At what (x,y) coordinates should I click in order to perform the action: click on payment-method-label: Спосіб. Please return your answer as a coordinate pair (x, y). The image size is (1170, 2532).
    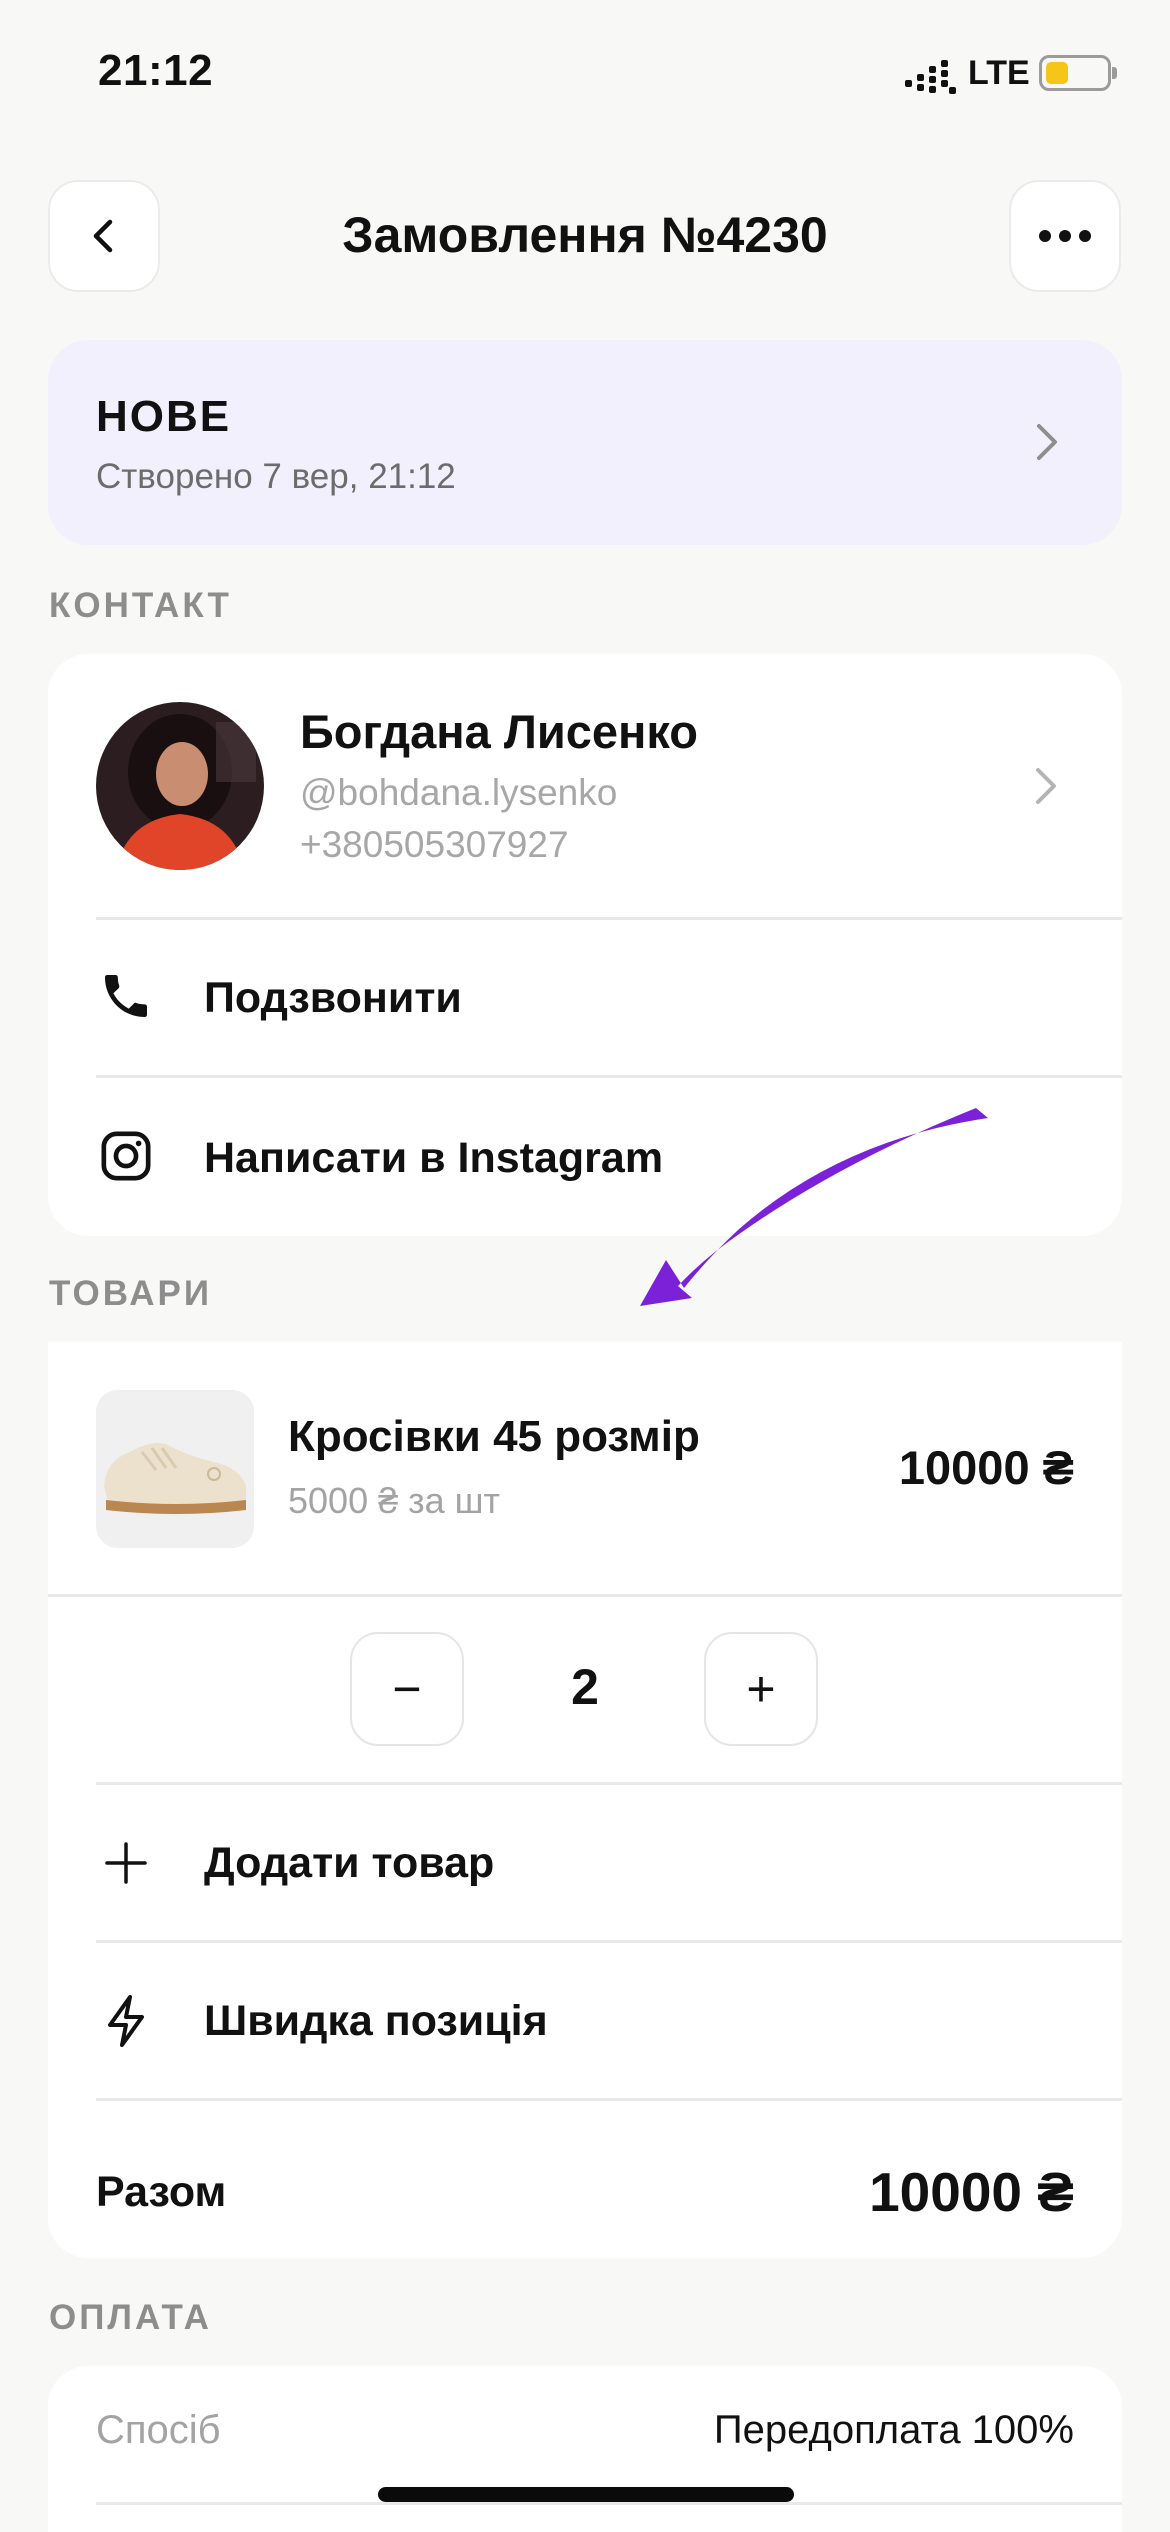
    Looking at the image, I should click on (158, 2430).